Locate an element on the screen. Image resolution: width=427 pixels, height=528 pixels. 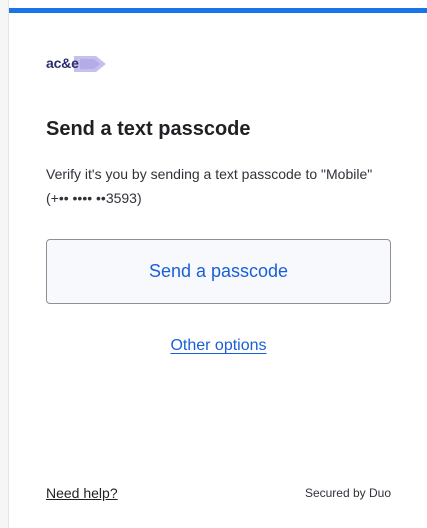
brand-logo: ac&e is located at coordinates (77, 64).